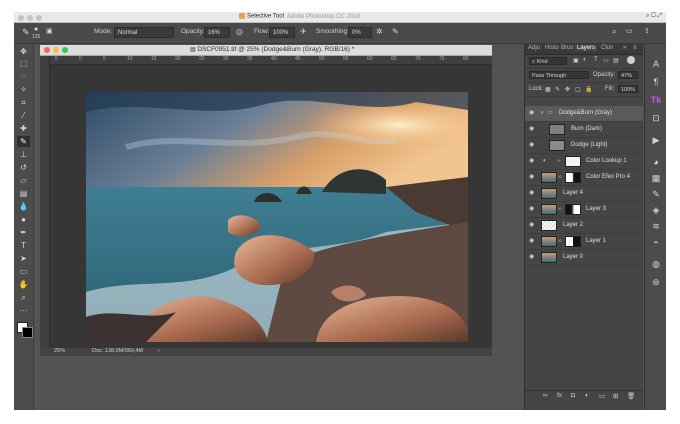 This screenshot has height=424, width=680. I want to click on link-layers-icon: ∞, so click(545, 395).